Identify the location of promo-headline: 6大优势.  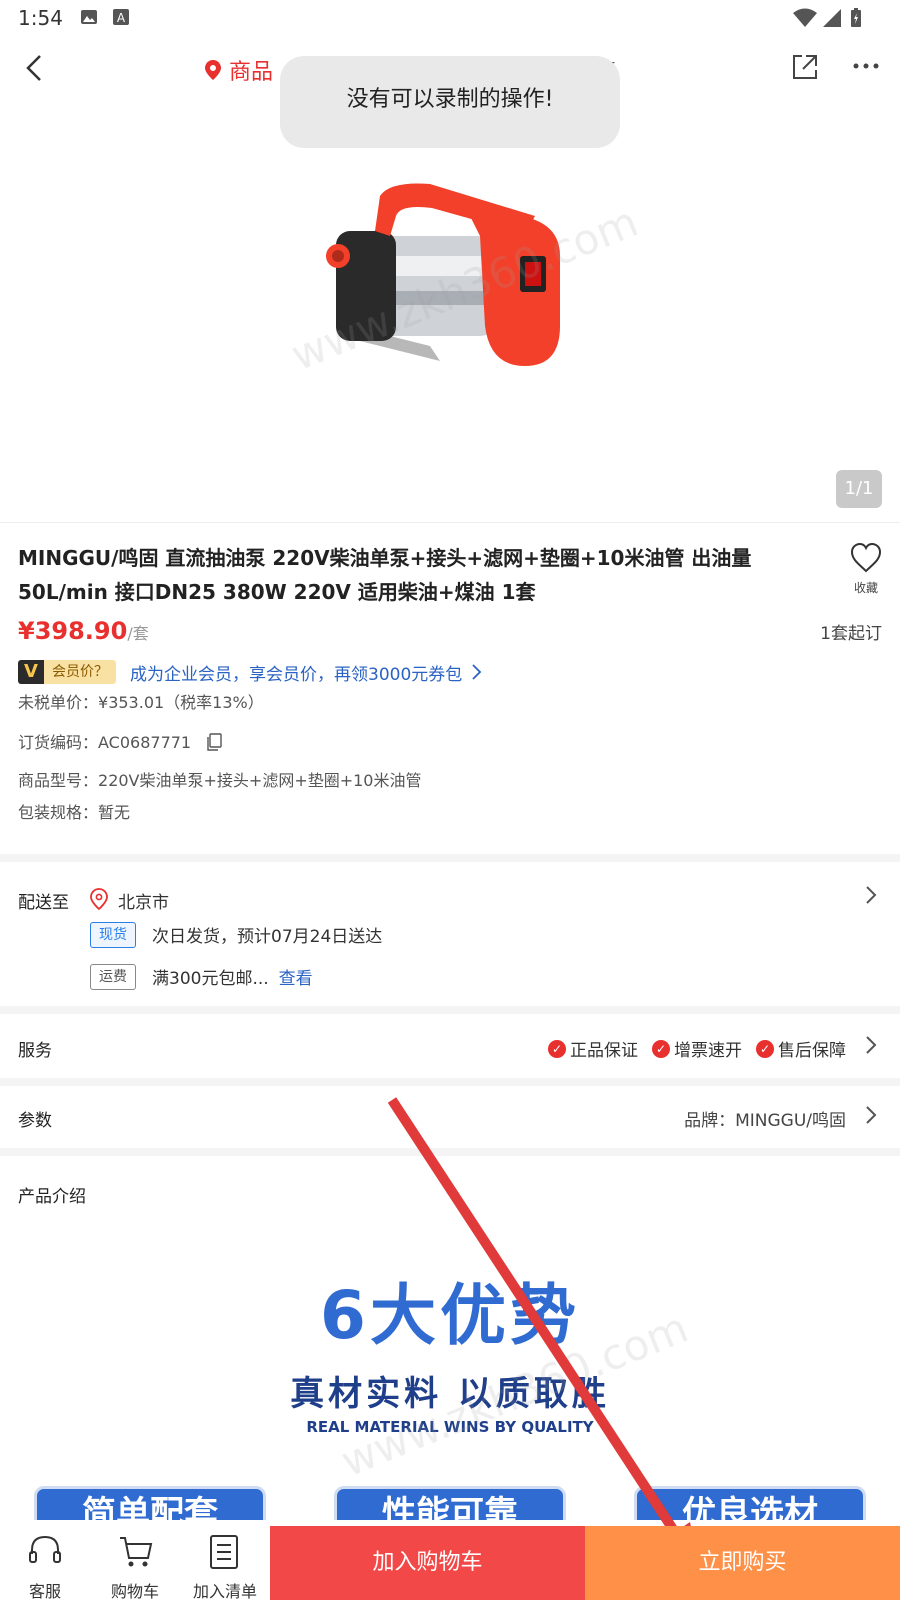
(450, 1315).